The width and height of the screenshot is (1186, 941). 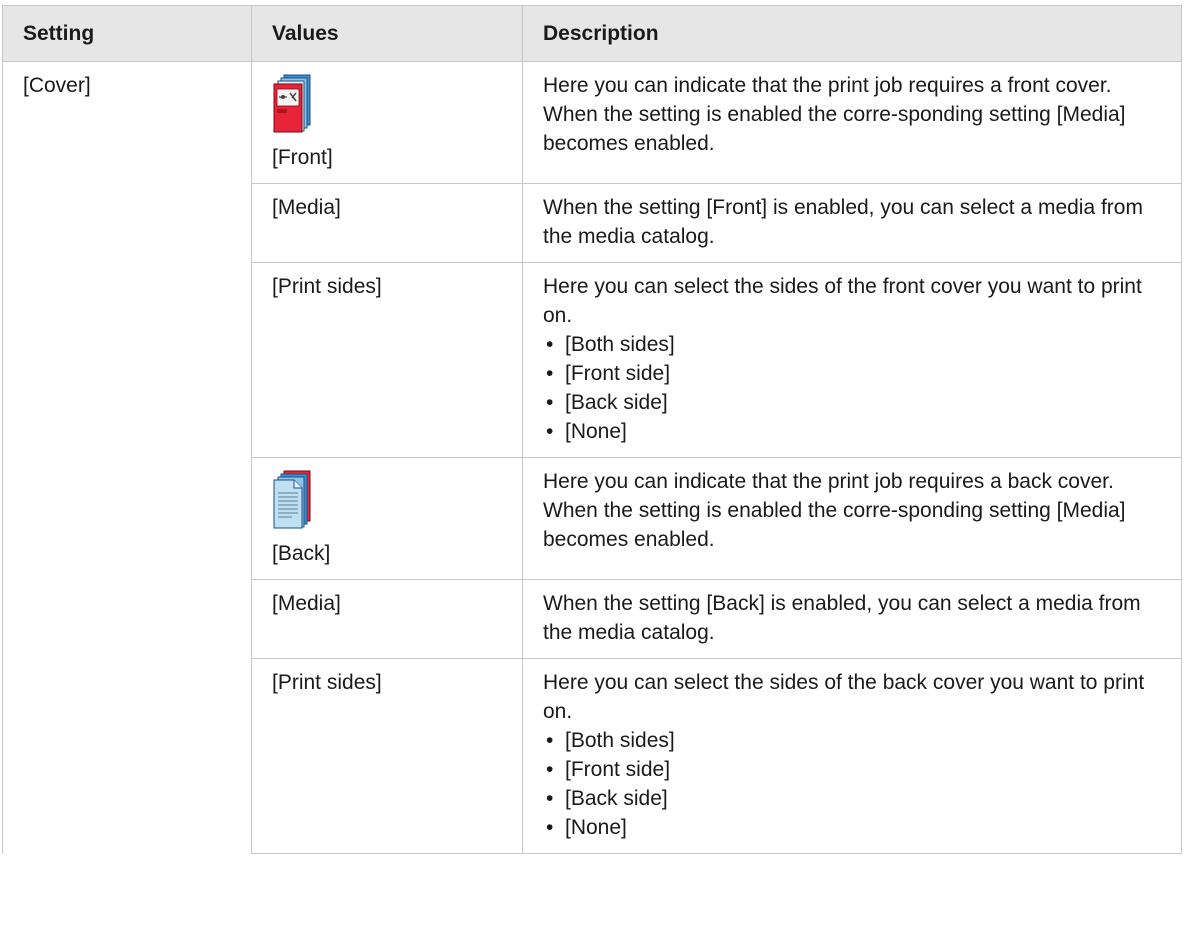 What do you see at coordinates (293, 105) in the screenshot?
I see `front-cover-icon` at bounding box center [293, 105].